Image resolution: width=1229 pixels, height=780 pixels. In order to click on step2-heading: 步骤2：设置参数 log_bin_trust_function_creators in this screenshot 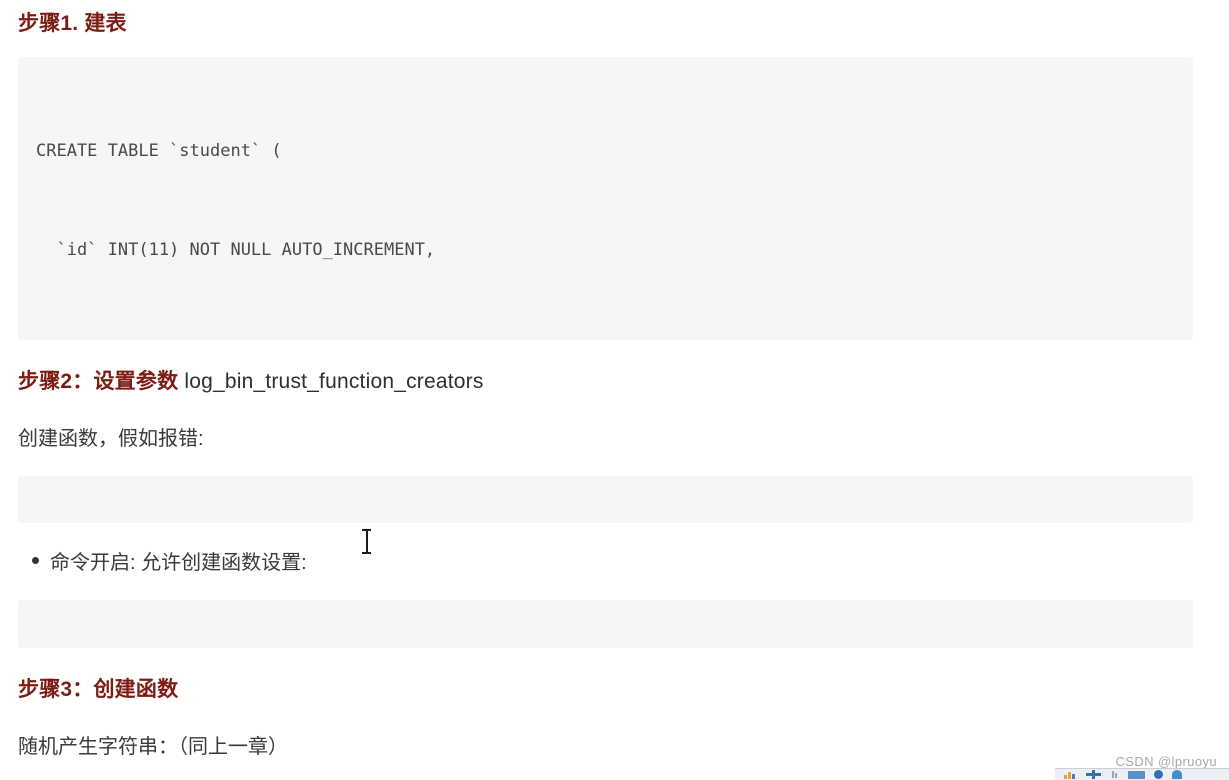, I will do `click(251, 380)`.